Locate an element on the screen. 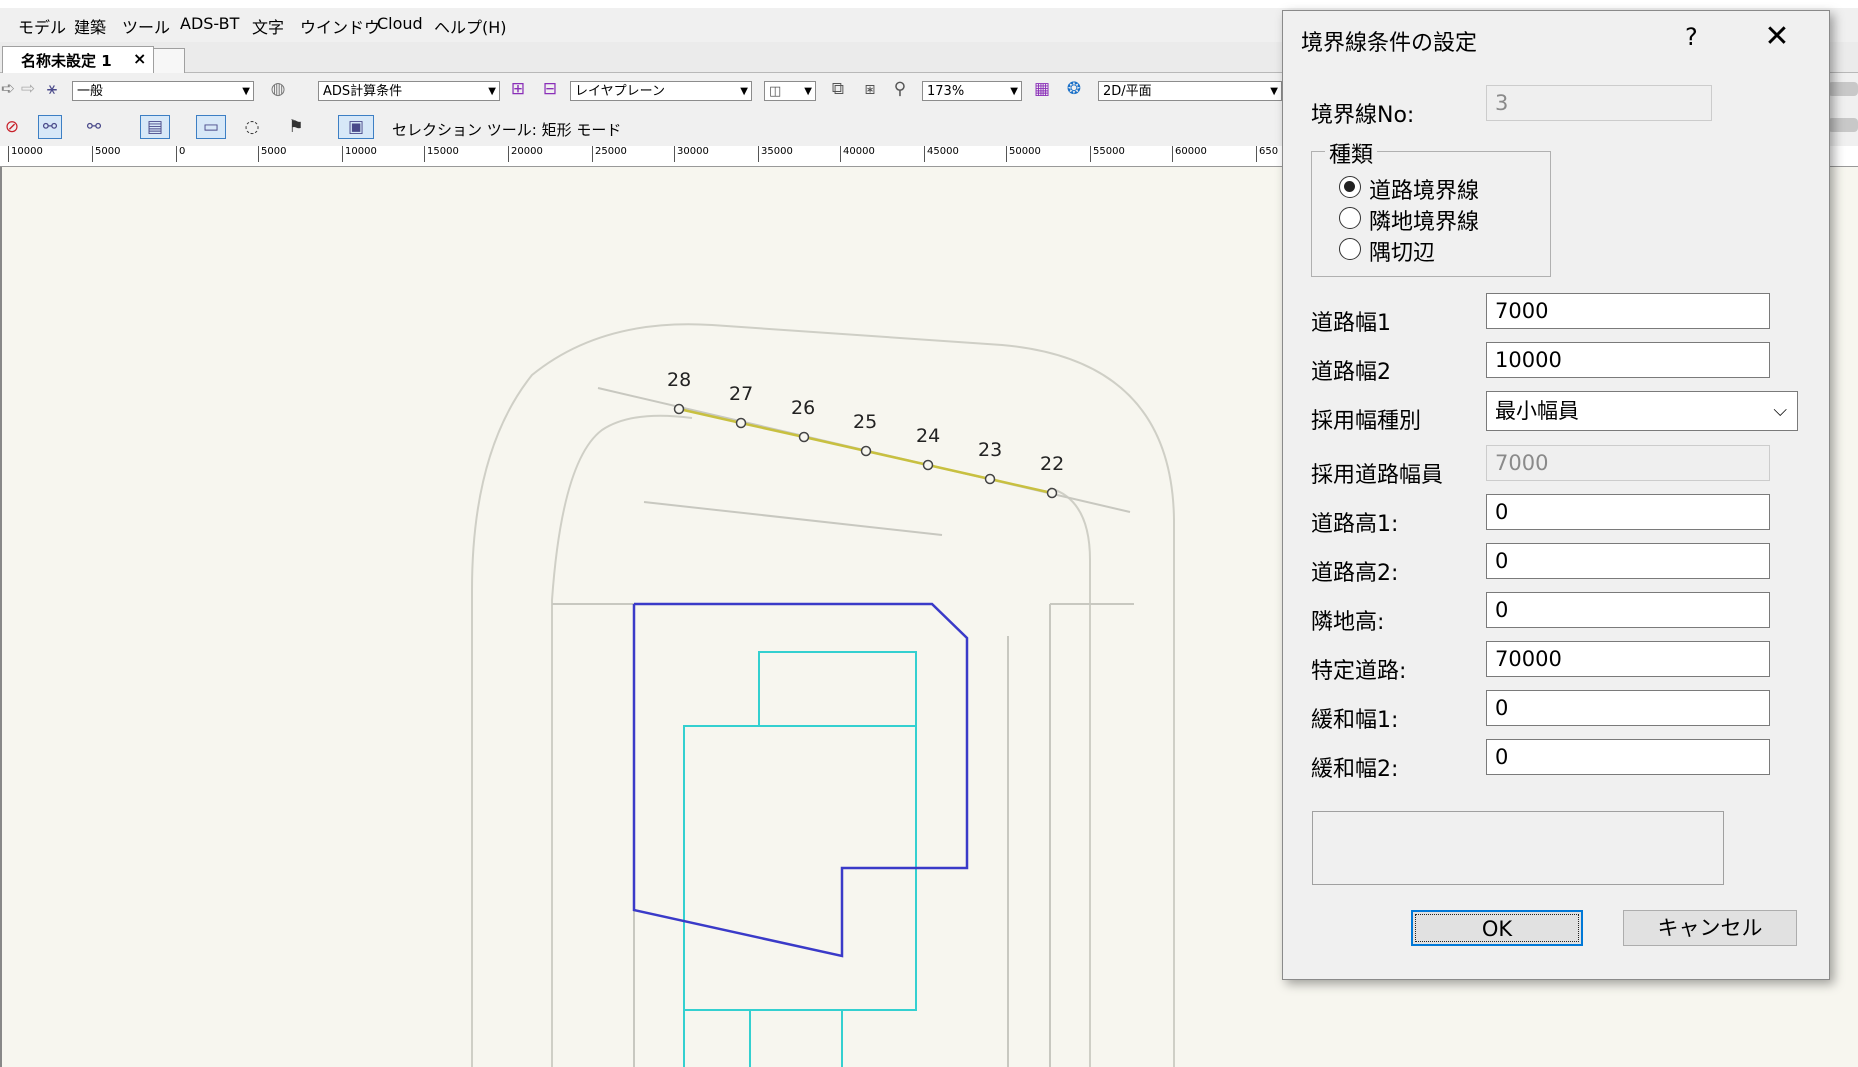 The height and width of the screenshot is (1067, 1858). point-label-23: 23 is located at coordinates (990, 450).